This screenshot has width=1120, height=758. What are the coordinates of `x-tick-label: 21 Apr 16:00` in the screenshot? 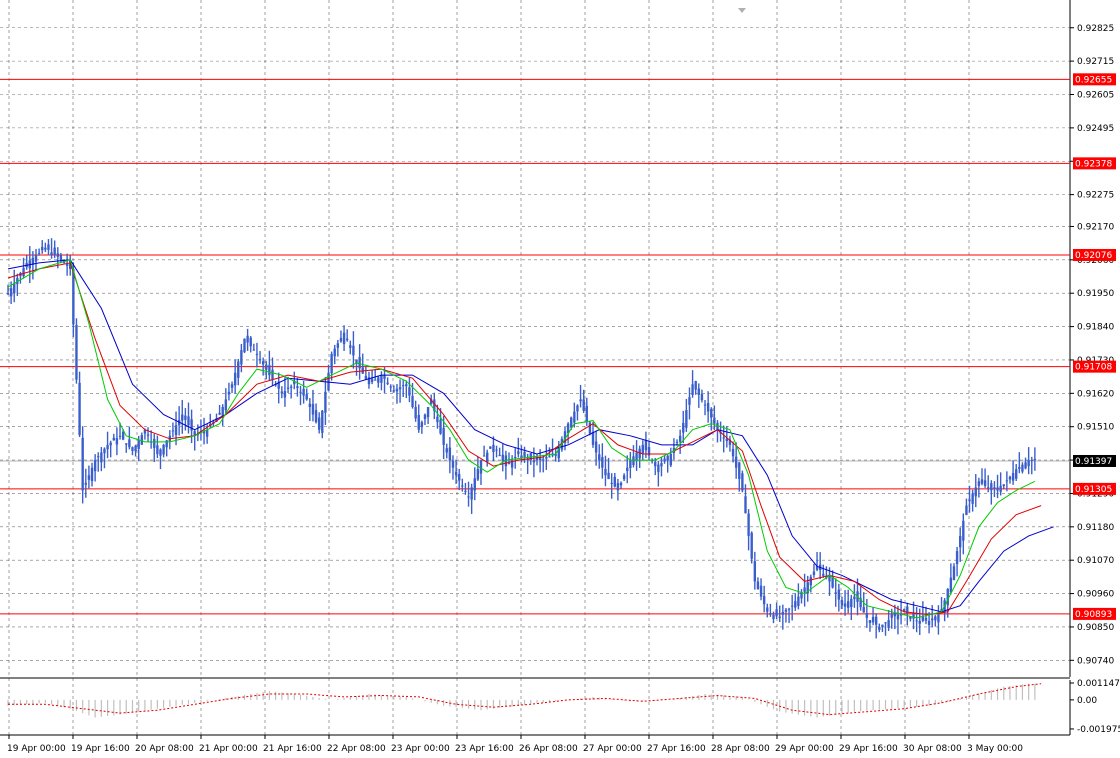 It's located at (292, 749).